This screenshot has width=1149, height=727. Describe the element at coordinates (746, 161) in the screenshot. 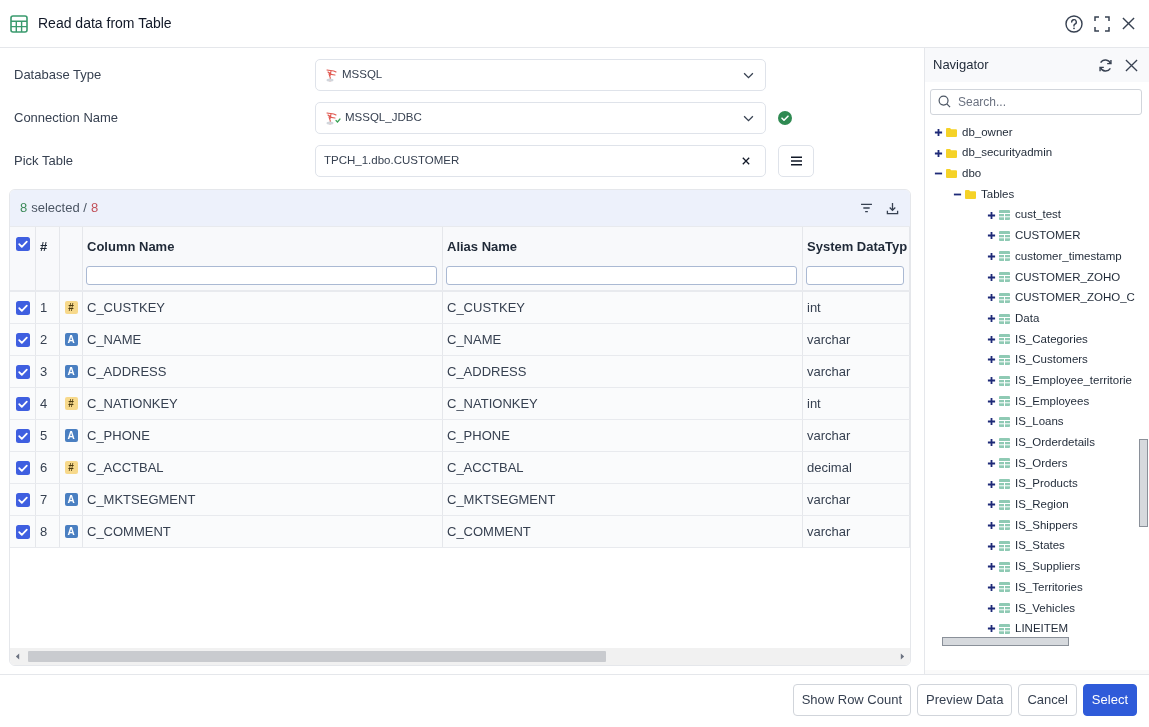

I see `clear-icon` at that location.